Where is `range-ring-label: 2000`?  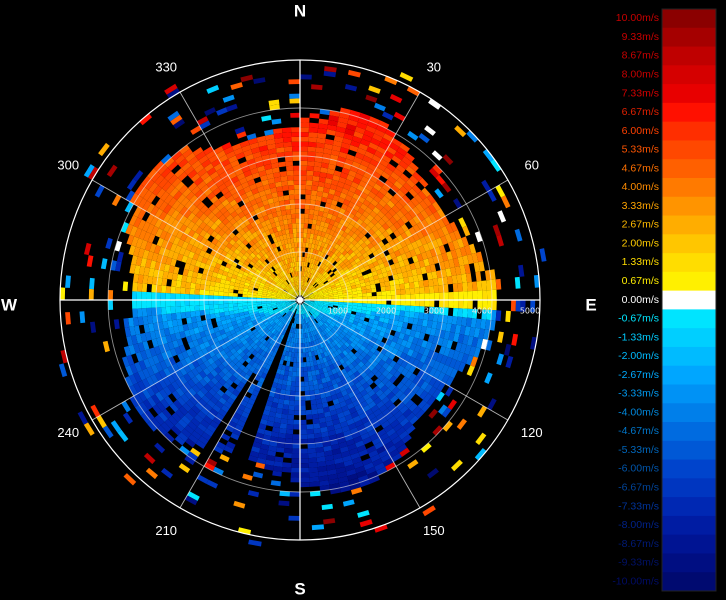
range-ring-label: 2000 is located at coordinates (386, 311).